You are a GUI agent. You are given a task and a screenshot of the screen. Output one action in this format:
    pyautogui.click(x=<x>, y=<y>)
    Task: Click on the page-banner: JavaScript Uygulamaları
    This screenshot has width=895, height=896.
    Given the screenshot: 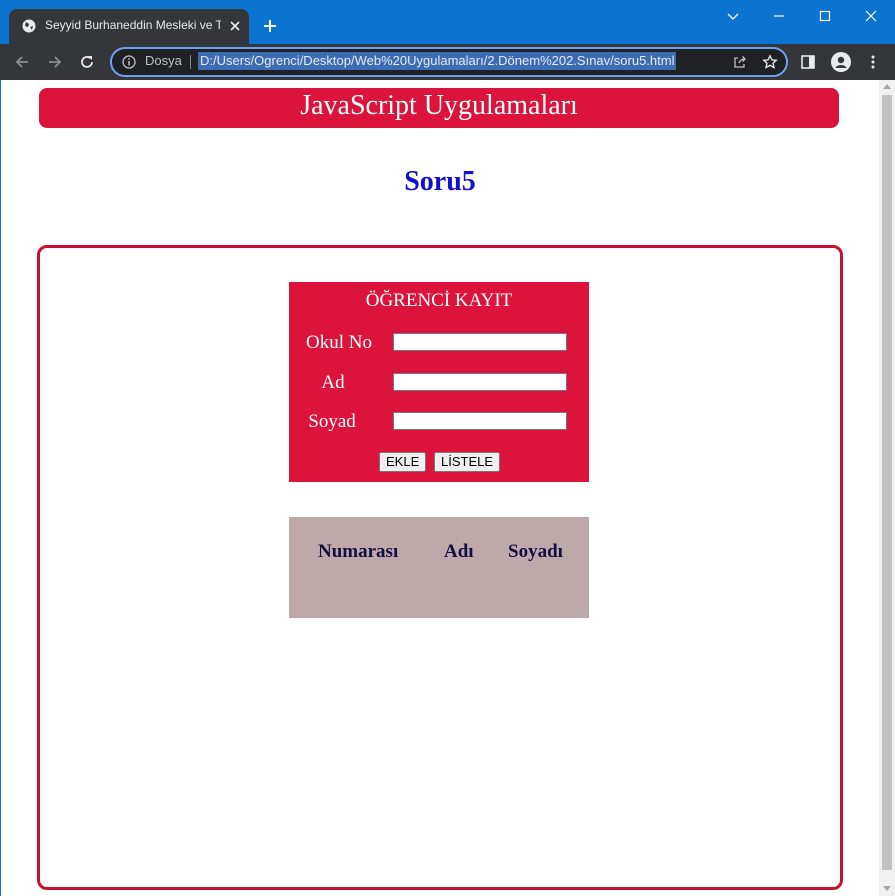 What is the action you would take?
    pyautogui.click(x=439, y=108)
    